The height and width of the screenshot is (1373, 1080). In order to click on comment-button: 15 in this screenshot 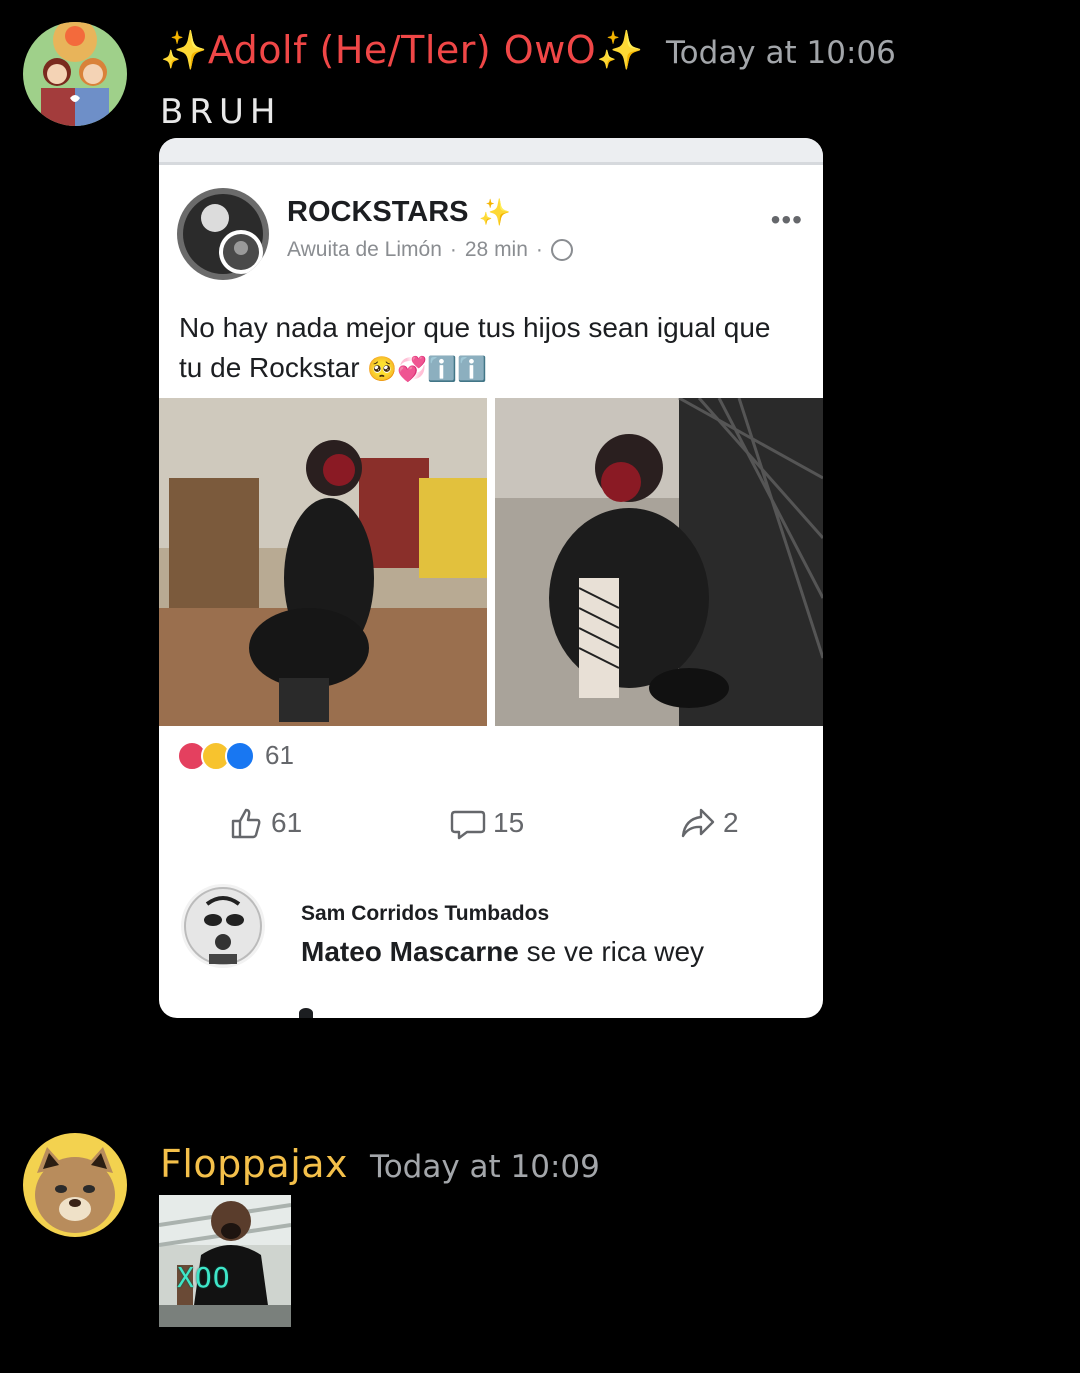, I will do `click(486, 823)`.